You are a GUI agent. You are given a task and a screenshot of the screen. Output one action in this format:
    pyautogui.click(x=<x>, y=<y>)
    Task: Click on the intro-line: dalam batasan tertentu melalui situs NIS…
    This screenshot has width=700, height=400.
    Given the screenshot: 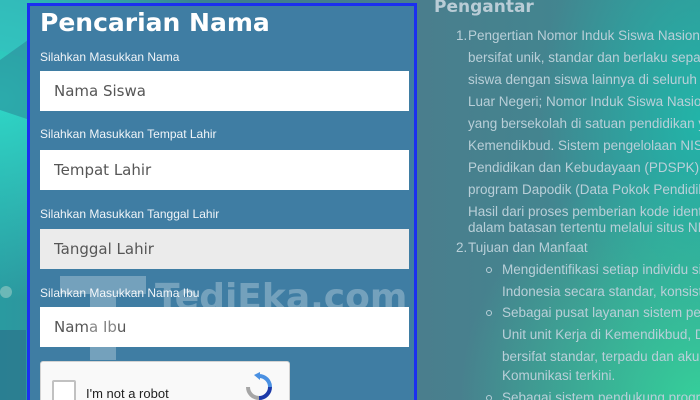 What is the action you would take?
    pyautogui.click(x=584, y=227)
    